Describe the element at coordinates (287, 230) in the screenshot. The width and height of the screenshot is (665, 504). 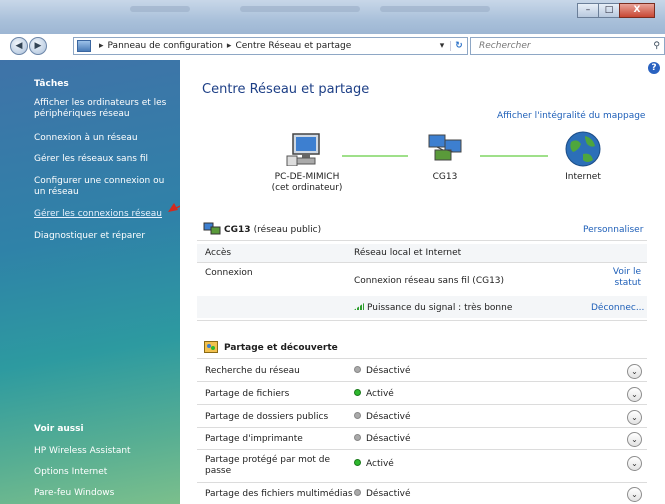
I see `network-type: (réseau public)` at that location.